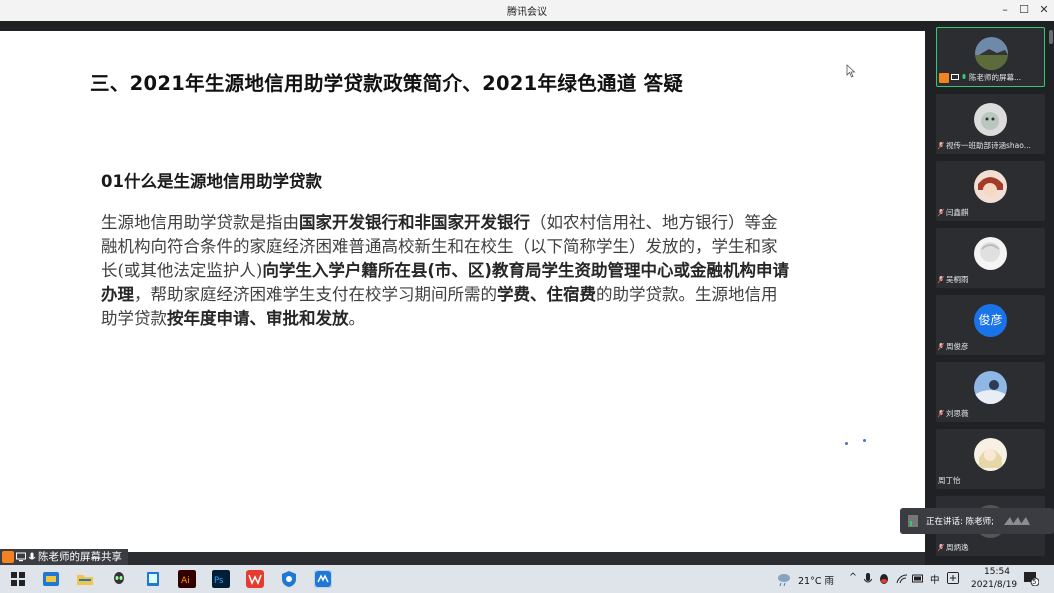  What do you see at coordinates (868, 579) in the screenshot?
I see `mic-tray-icon` at bounding box center [868, 579].